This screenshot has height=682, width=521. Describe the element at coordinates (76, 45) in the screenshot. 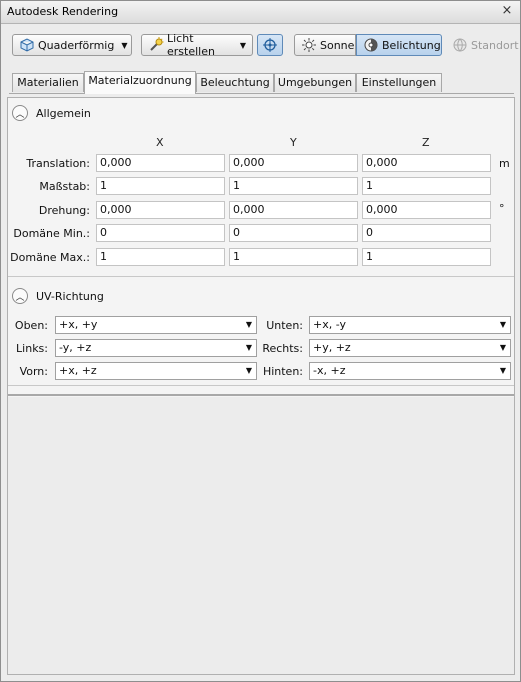

I see `mapping-type-label: Quaderförmig` at that location.